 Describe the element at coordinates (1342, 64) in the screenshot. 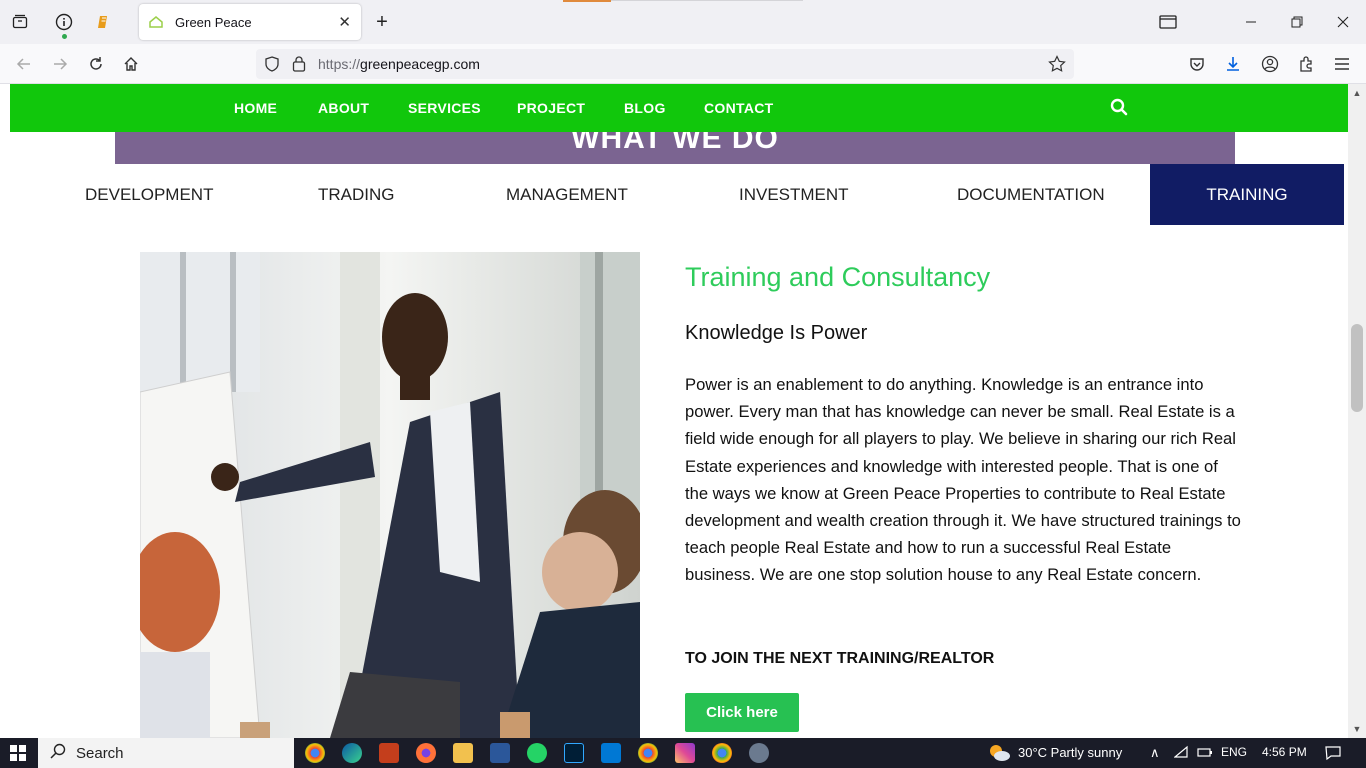

I see `menu-hamburger-icon` at that location.